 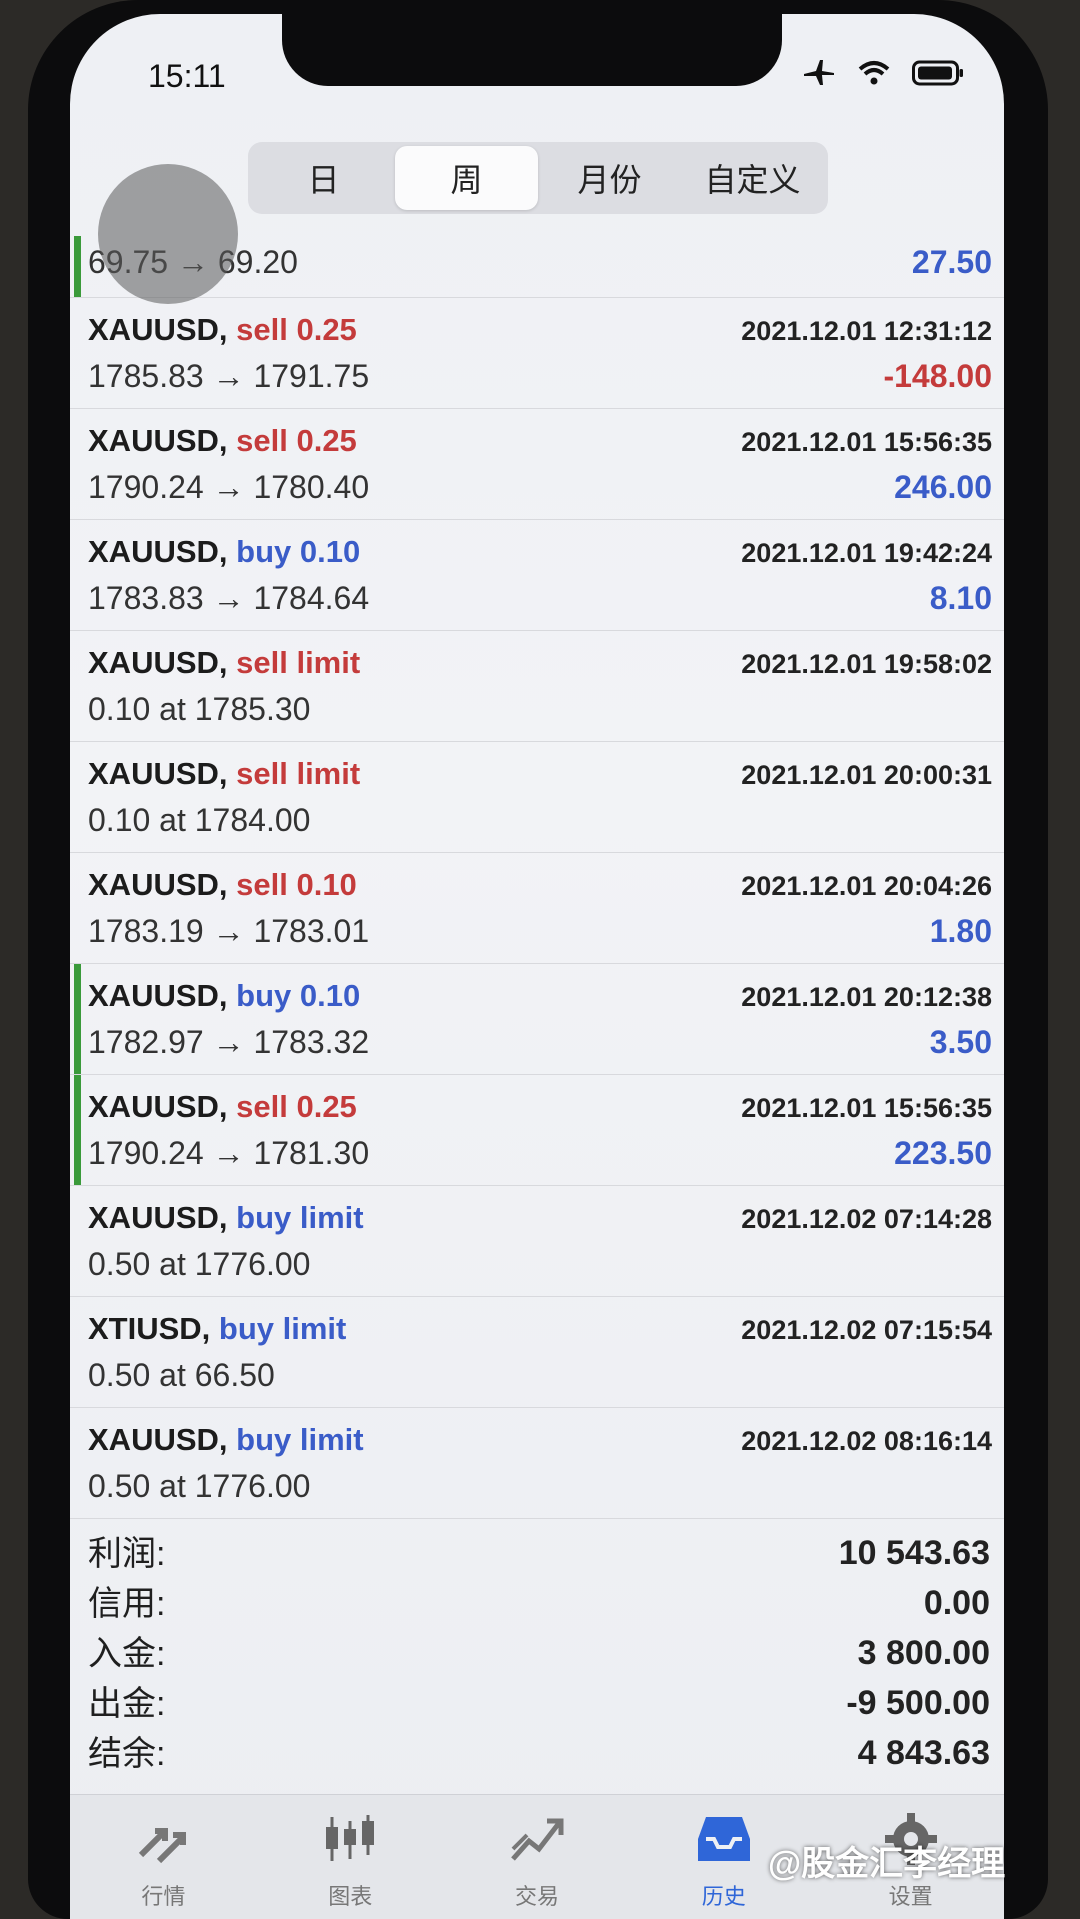 What do you see at coordinates (163, 1896) in the screenshot?
I see `tab-label: 行情` at bounding box center [163, 1896].